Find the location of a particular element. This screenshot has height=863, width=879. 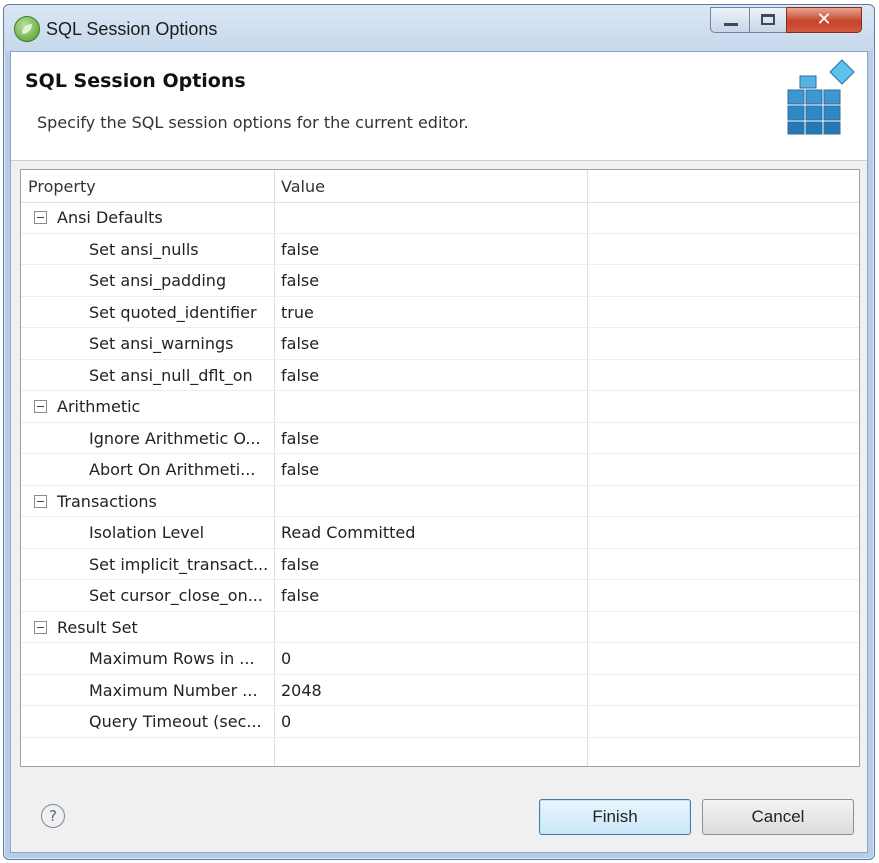

property-name: Arithmetic is located at coordinates (99, 406).